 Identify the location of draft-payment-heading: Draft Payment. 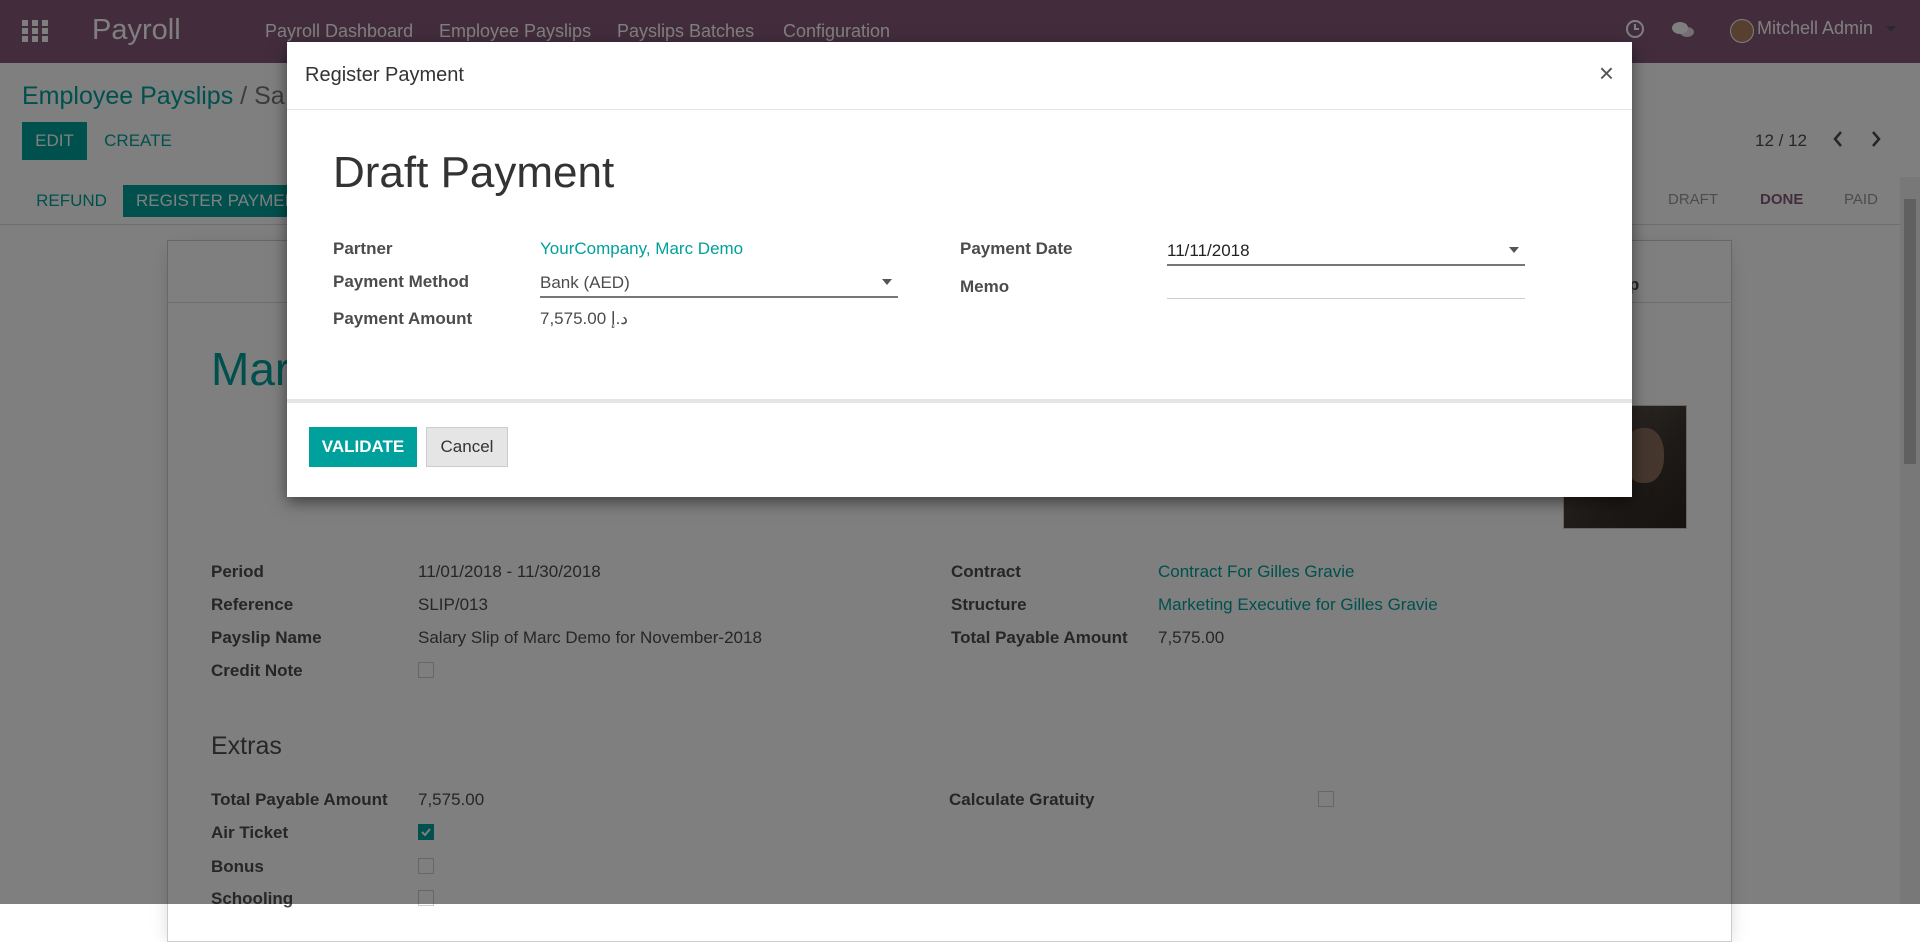
(474, 172).